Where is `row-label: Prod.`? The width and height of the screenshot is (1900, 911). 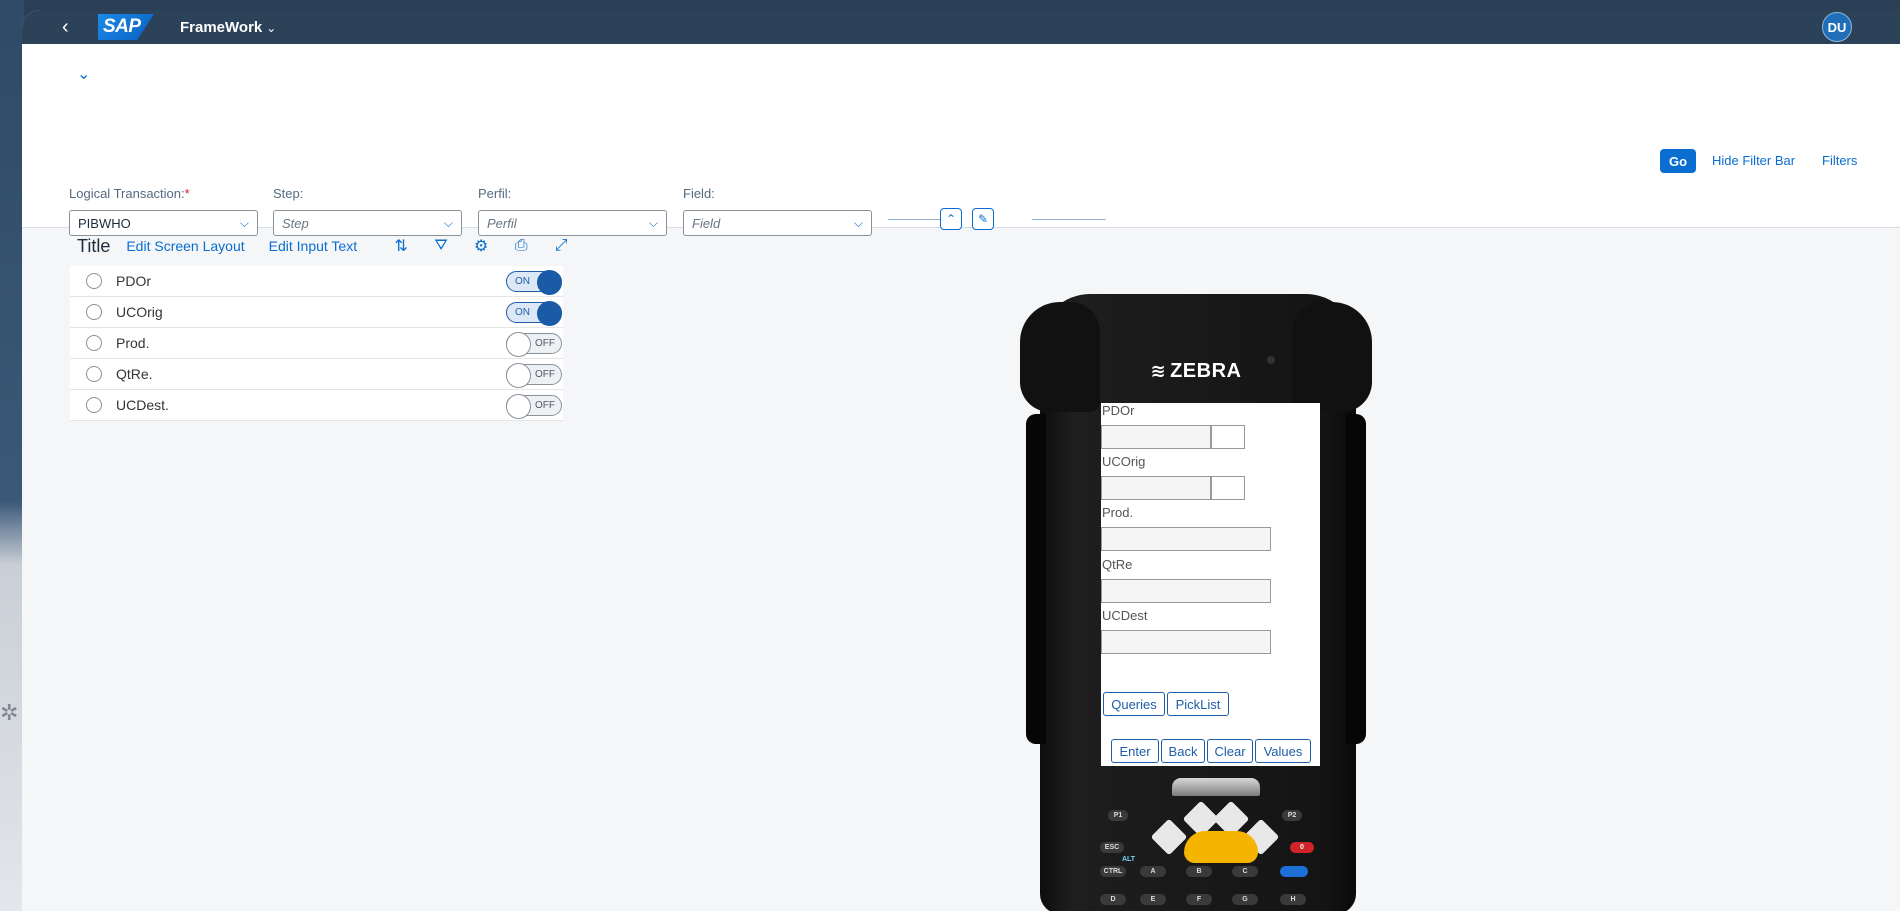
row-label: Prod. is located at coordinates (133, 343).